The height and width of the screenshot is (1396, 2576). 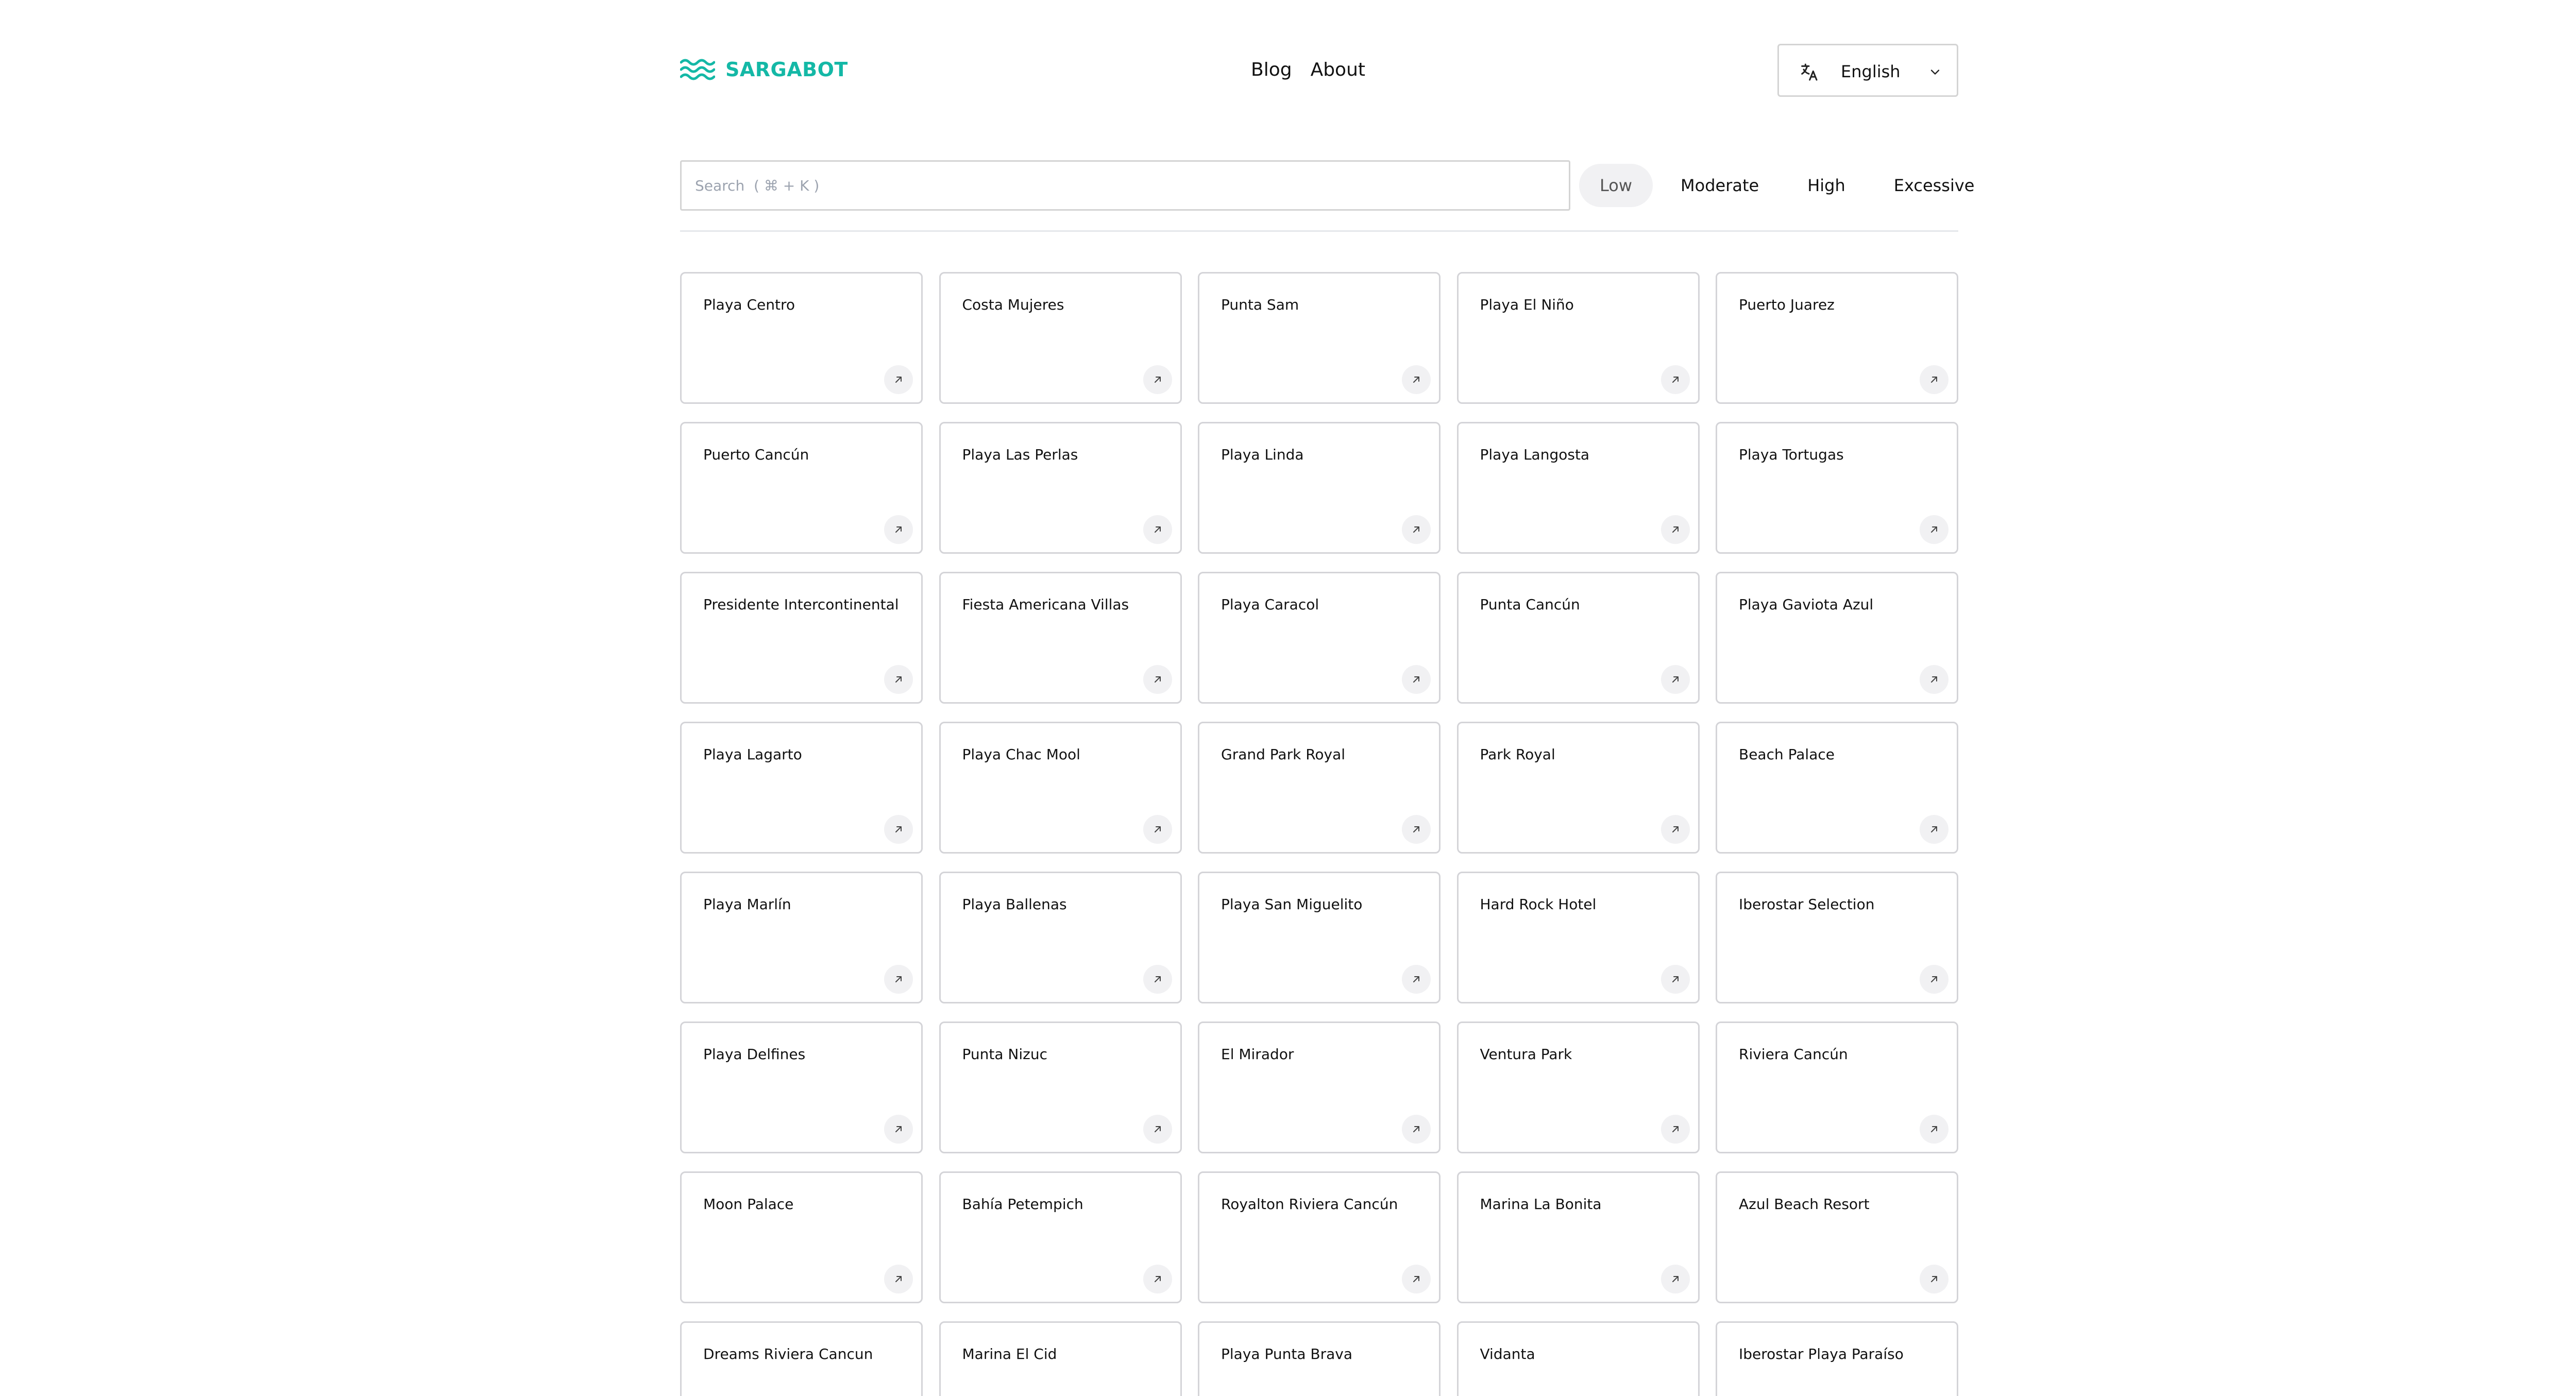 What do you see at coordinates (1338, 69) in the screenshot?
I see `nav-about-link: About` at bounding box center [1338, 69].